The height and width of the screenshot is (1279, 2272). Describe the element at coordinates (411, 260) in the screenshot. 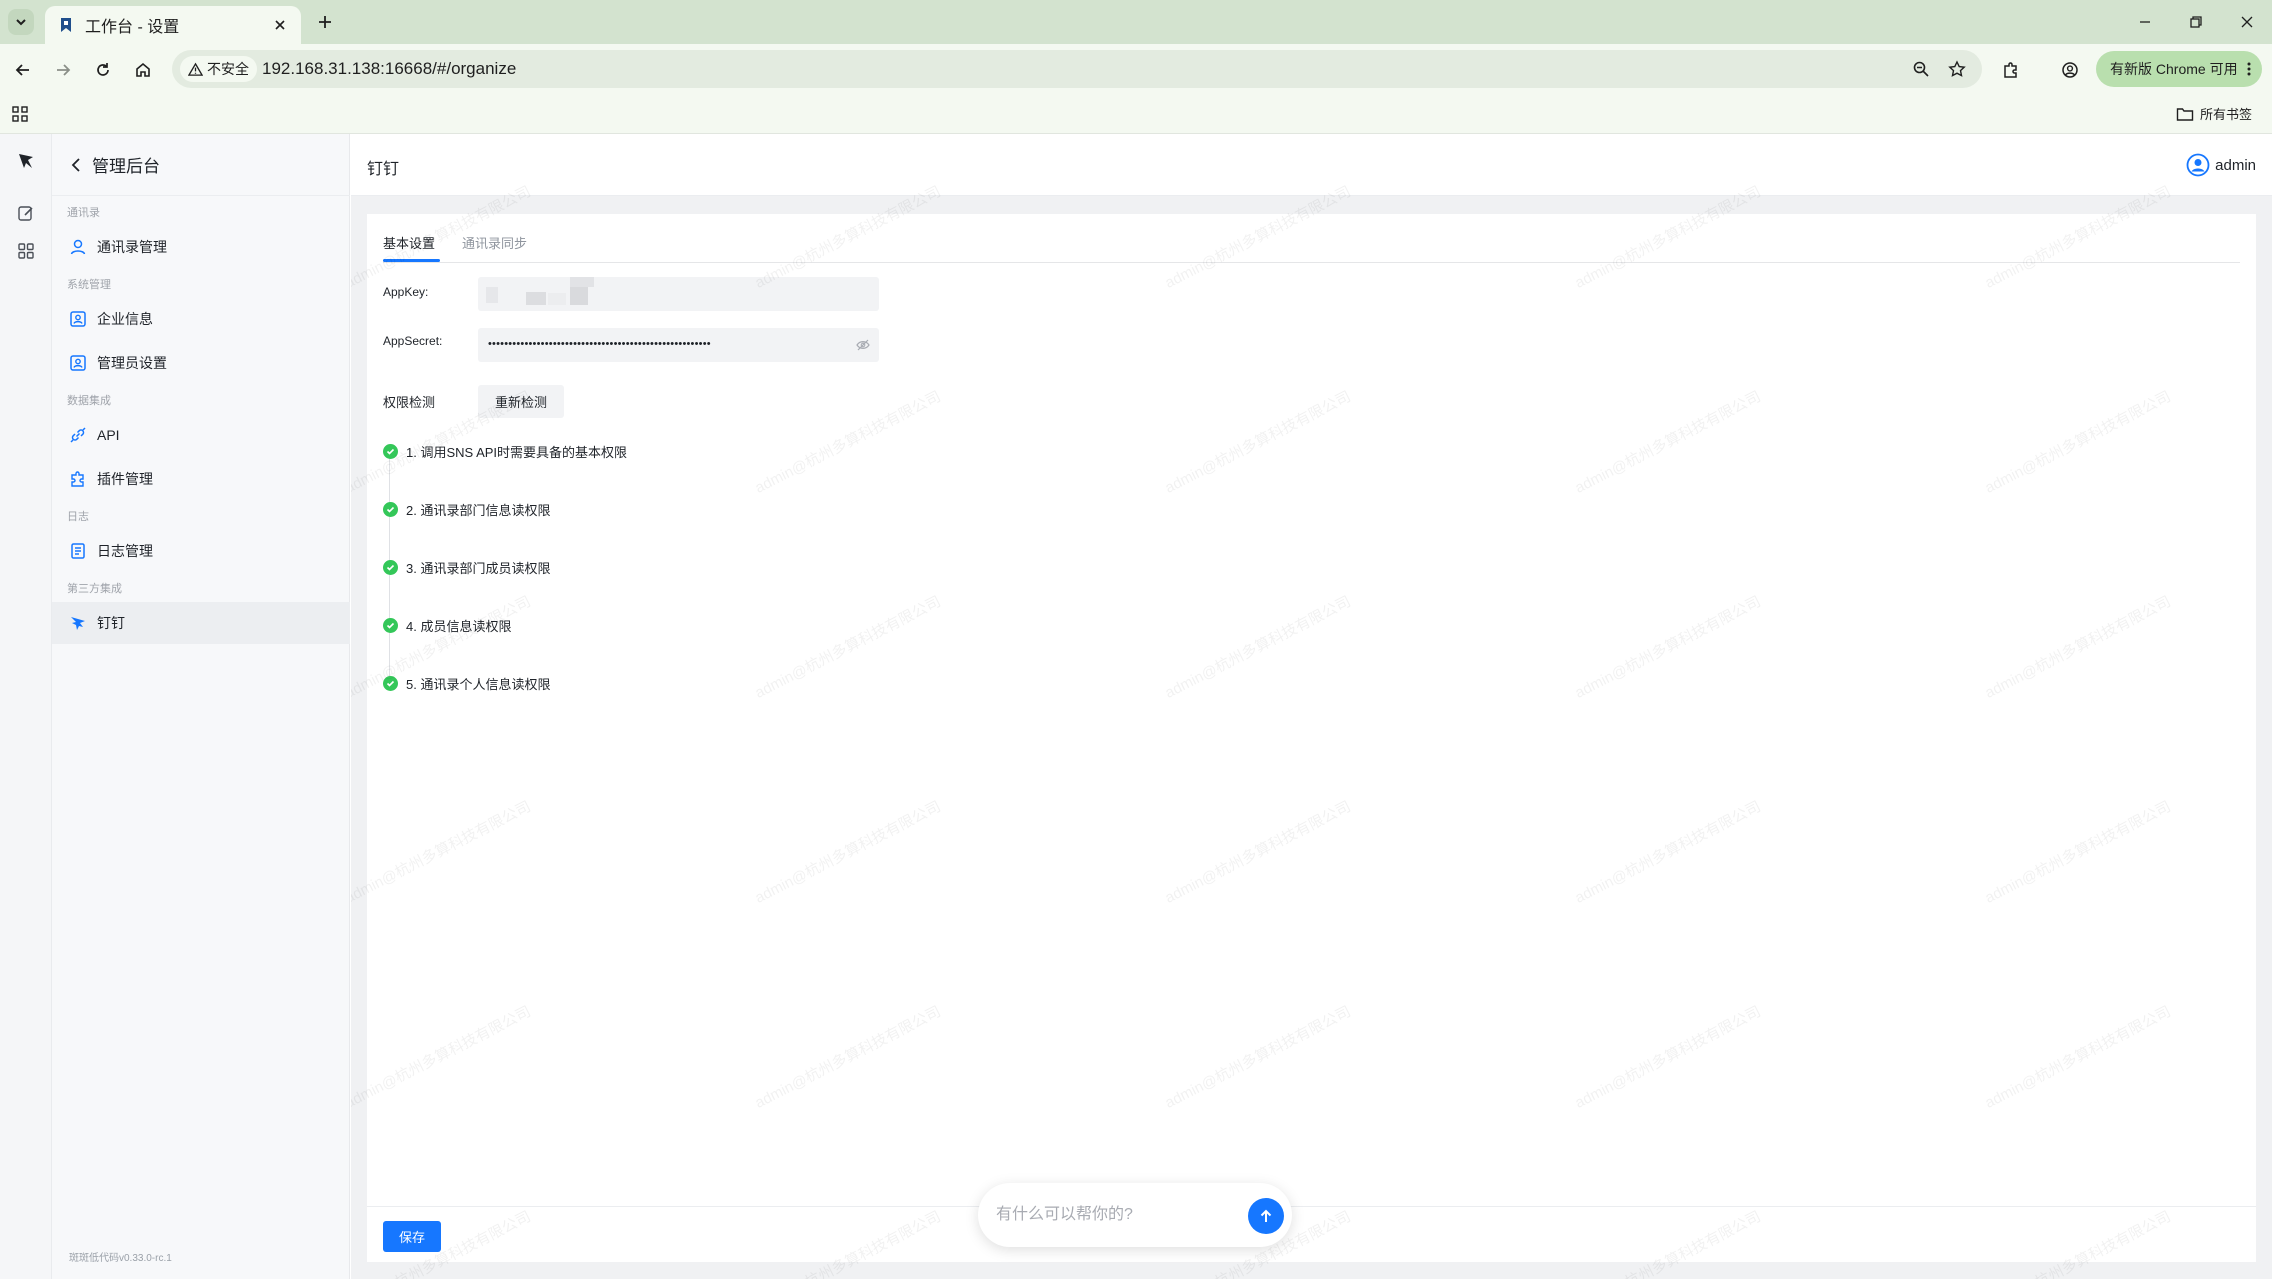

I see `active-tab-indicator` at that location.